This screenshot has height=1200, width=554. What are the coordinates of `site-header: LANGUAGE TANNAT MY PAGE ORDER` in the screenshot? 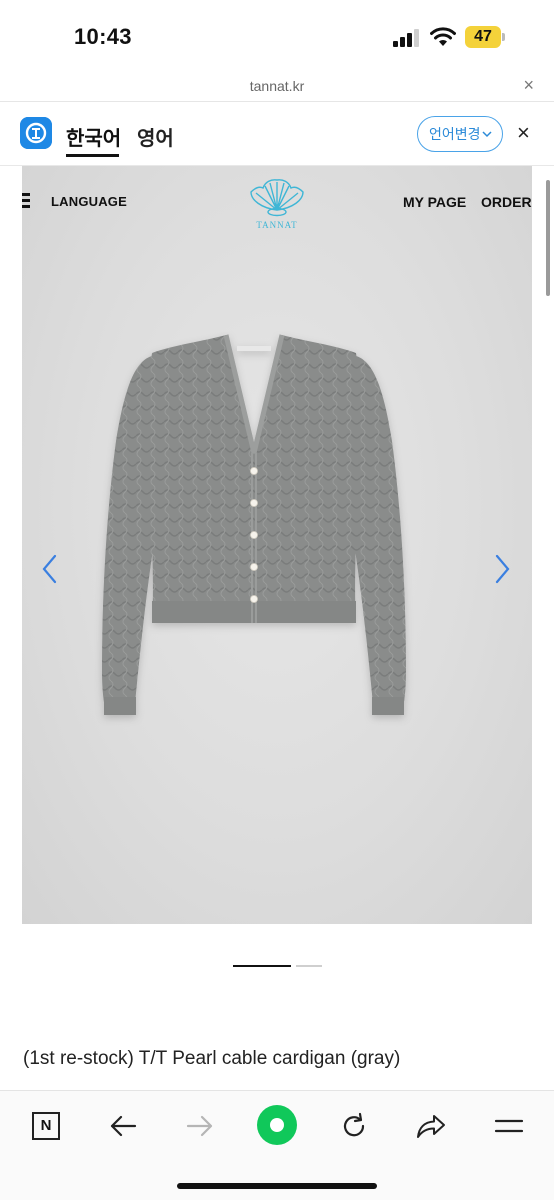 It's located at (277, 201).